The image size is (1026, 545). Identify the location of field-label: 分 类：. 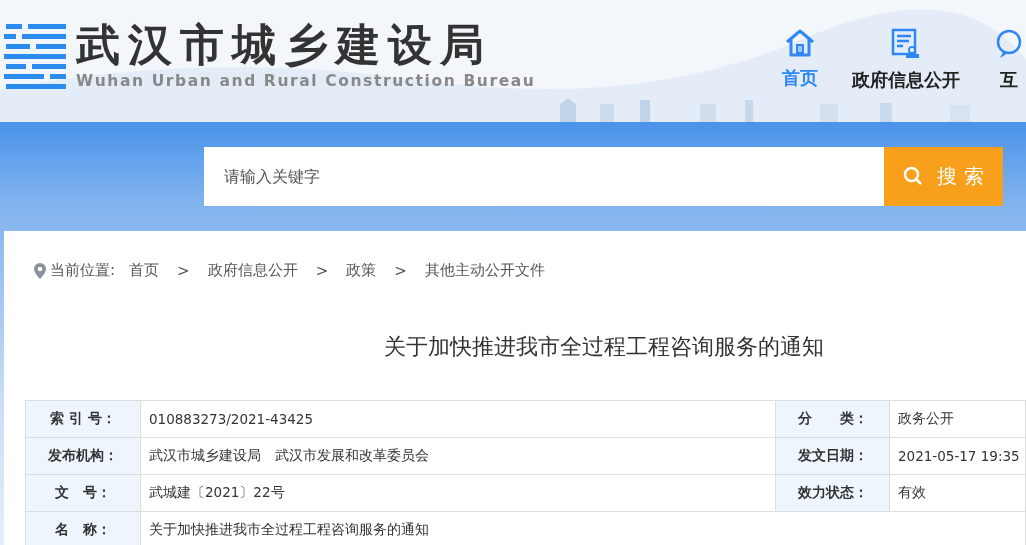
(832, 419).